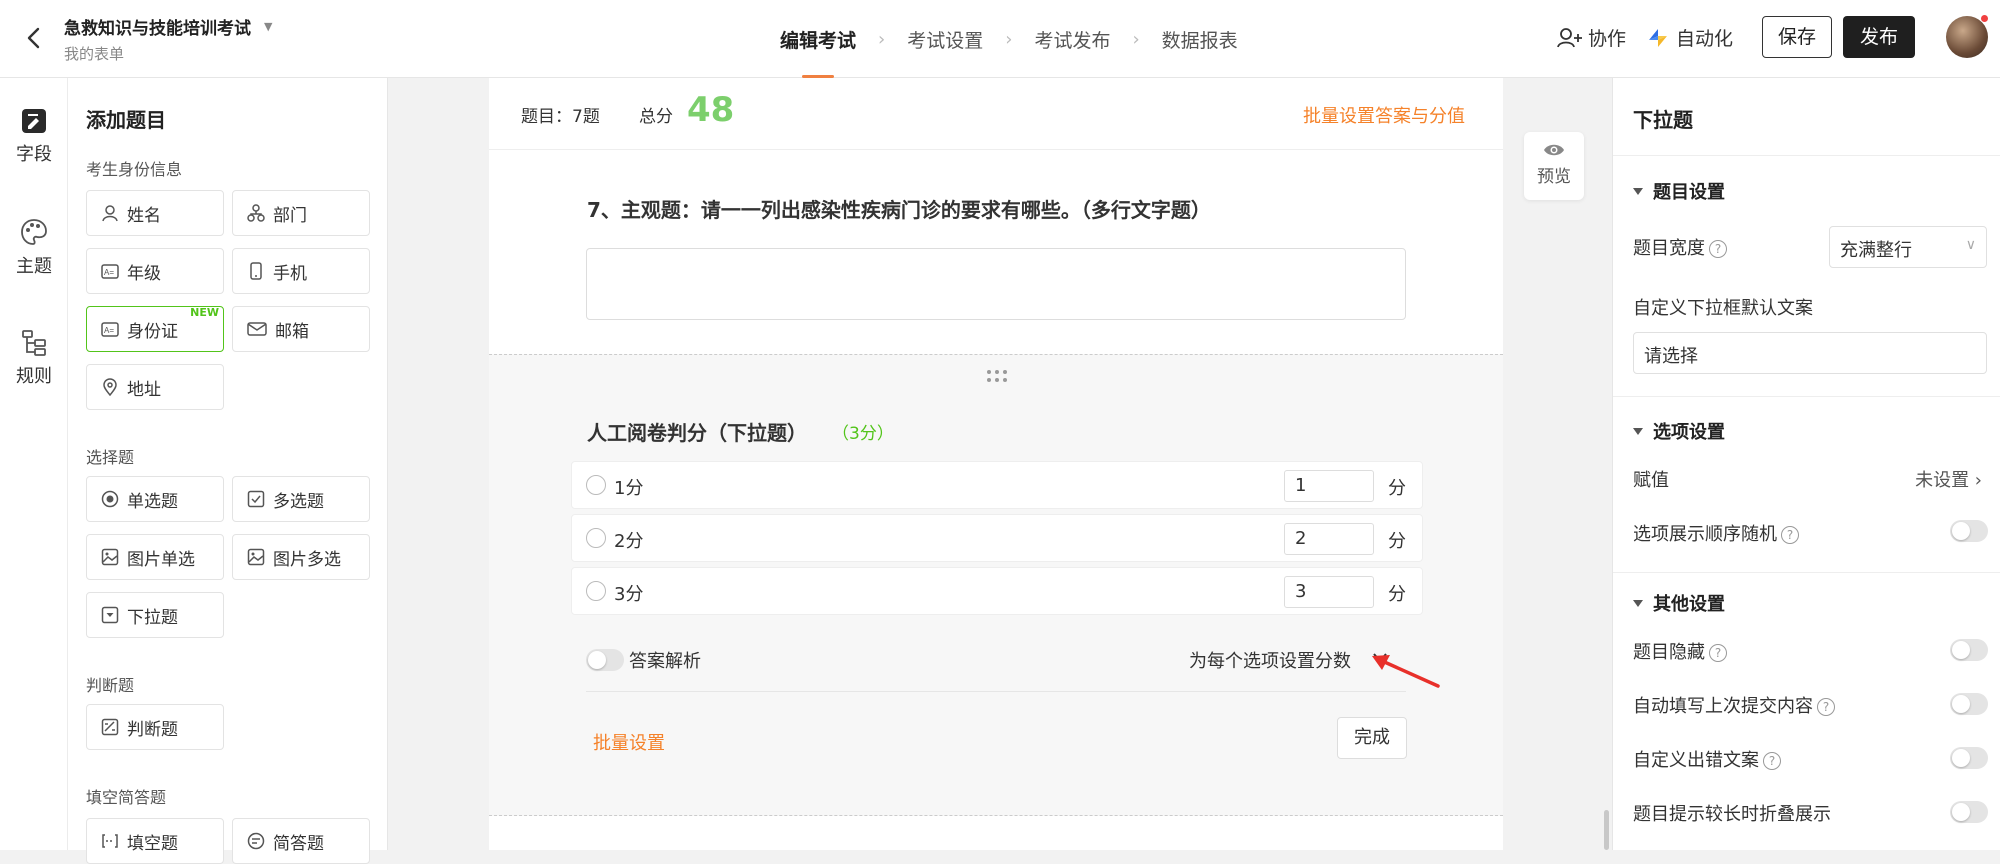 This screenshot has width=2000, height=864. I want to click on field-name-button: 姓名, so click(155, 213).